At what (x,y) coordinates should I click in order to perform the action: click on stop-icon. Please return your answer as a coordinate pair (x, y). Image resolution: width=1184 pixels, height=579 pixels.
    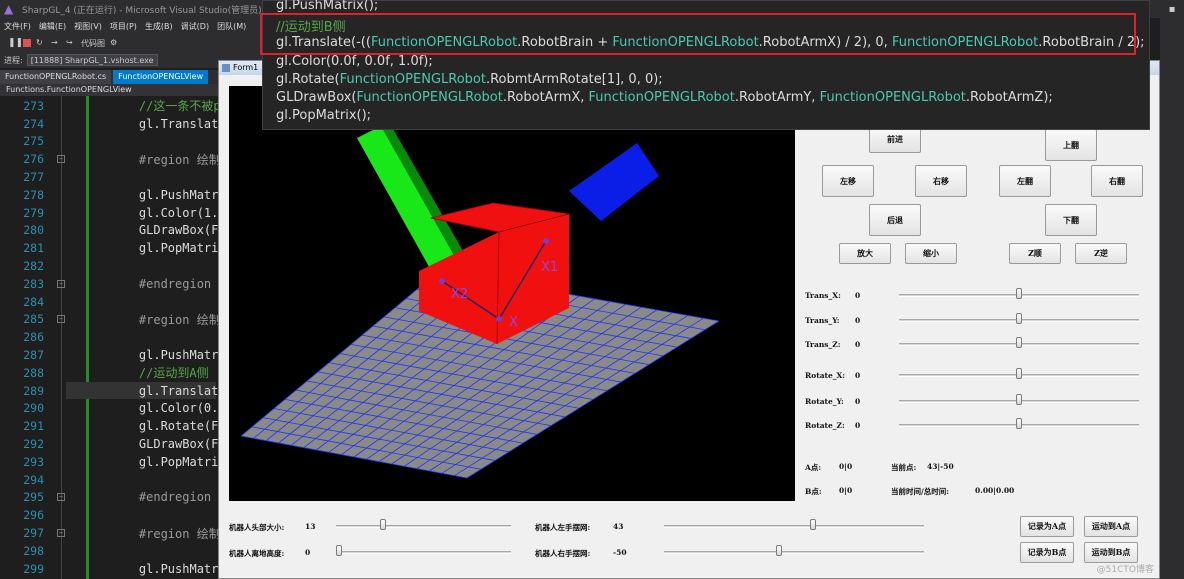
    Looking at the image, I should click on (27, 43).